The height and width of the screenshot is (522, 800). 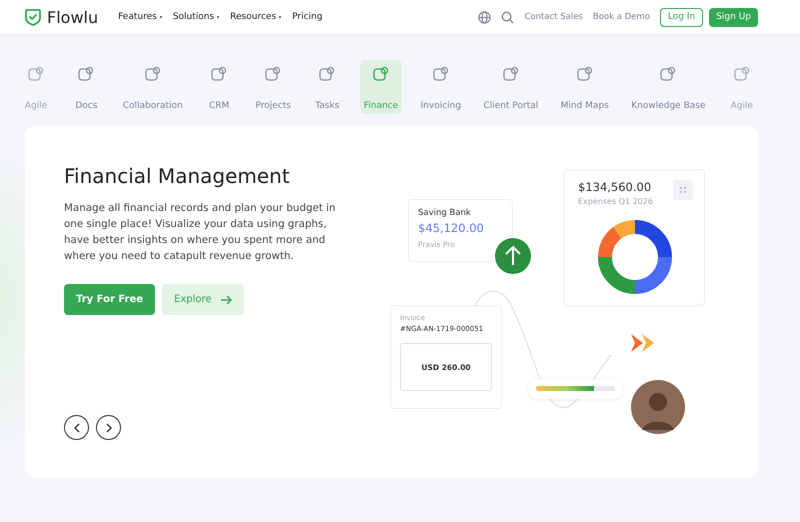 What do you see at coordinates (33, 17) in the screenshot?
I see `shield-check-icon` at bounding box center [33, 17].